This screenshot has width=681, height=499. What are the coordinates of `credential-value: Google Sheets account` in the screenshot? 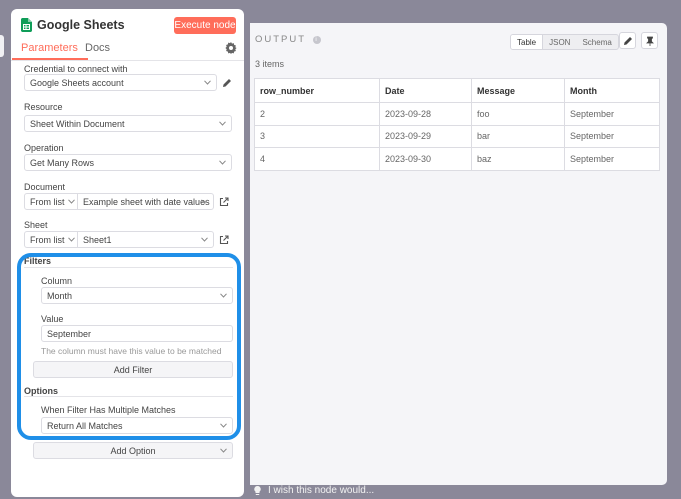 It's located at (77, 82).